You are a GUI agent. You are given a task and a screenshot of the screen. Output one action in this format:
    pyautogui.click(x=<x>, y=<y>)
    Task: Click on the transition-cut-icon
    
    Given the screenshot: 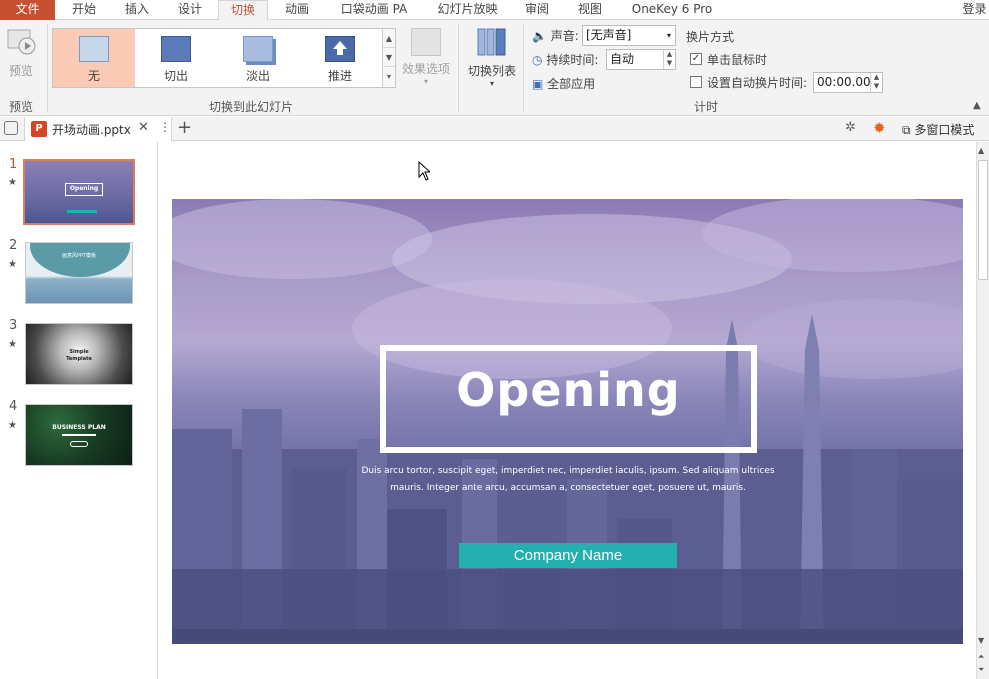 What is the action you would take?
    pyautogui.click(x=176, y=49)
    